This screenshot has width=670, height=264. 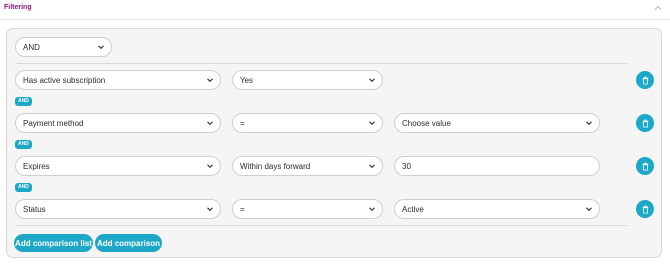 What do you see at coordinates (118, 166) in the screenshot?
I see `condition-field-select: Expires` at bounding box center [118, 166].